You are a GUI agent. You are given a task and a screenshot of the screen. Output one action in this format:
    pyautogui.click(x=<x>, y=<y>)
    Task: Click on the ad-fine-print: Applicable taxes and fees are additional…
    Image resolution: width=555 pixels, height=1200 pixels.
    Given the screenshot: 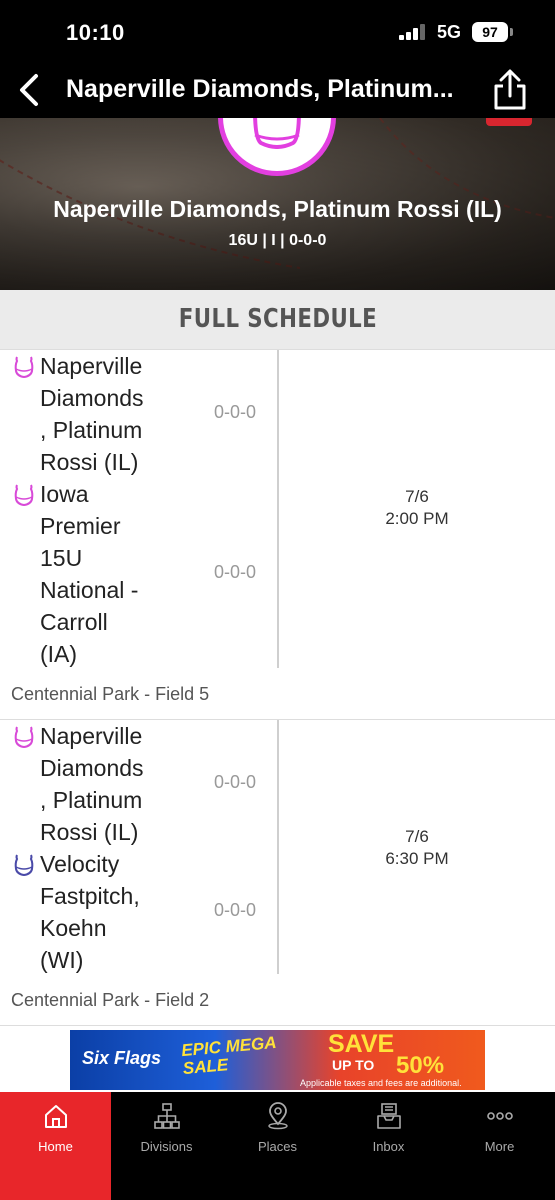 What is the action you would take?
    pyautogui.click(x=381, y=1083)
    